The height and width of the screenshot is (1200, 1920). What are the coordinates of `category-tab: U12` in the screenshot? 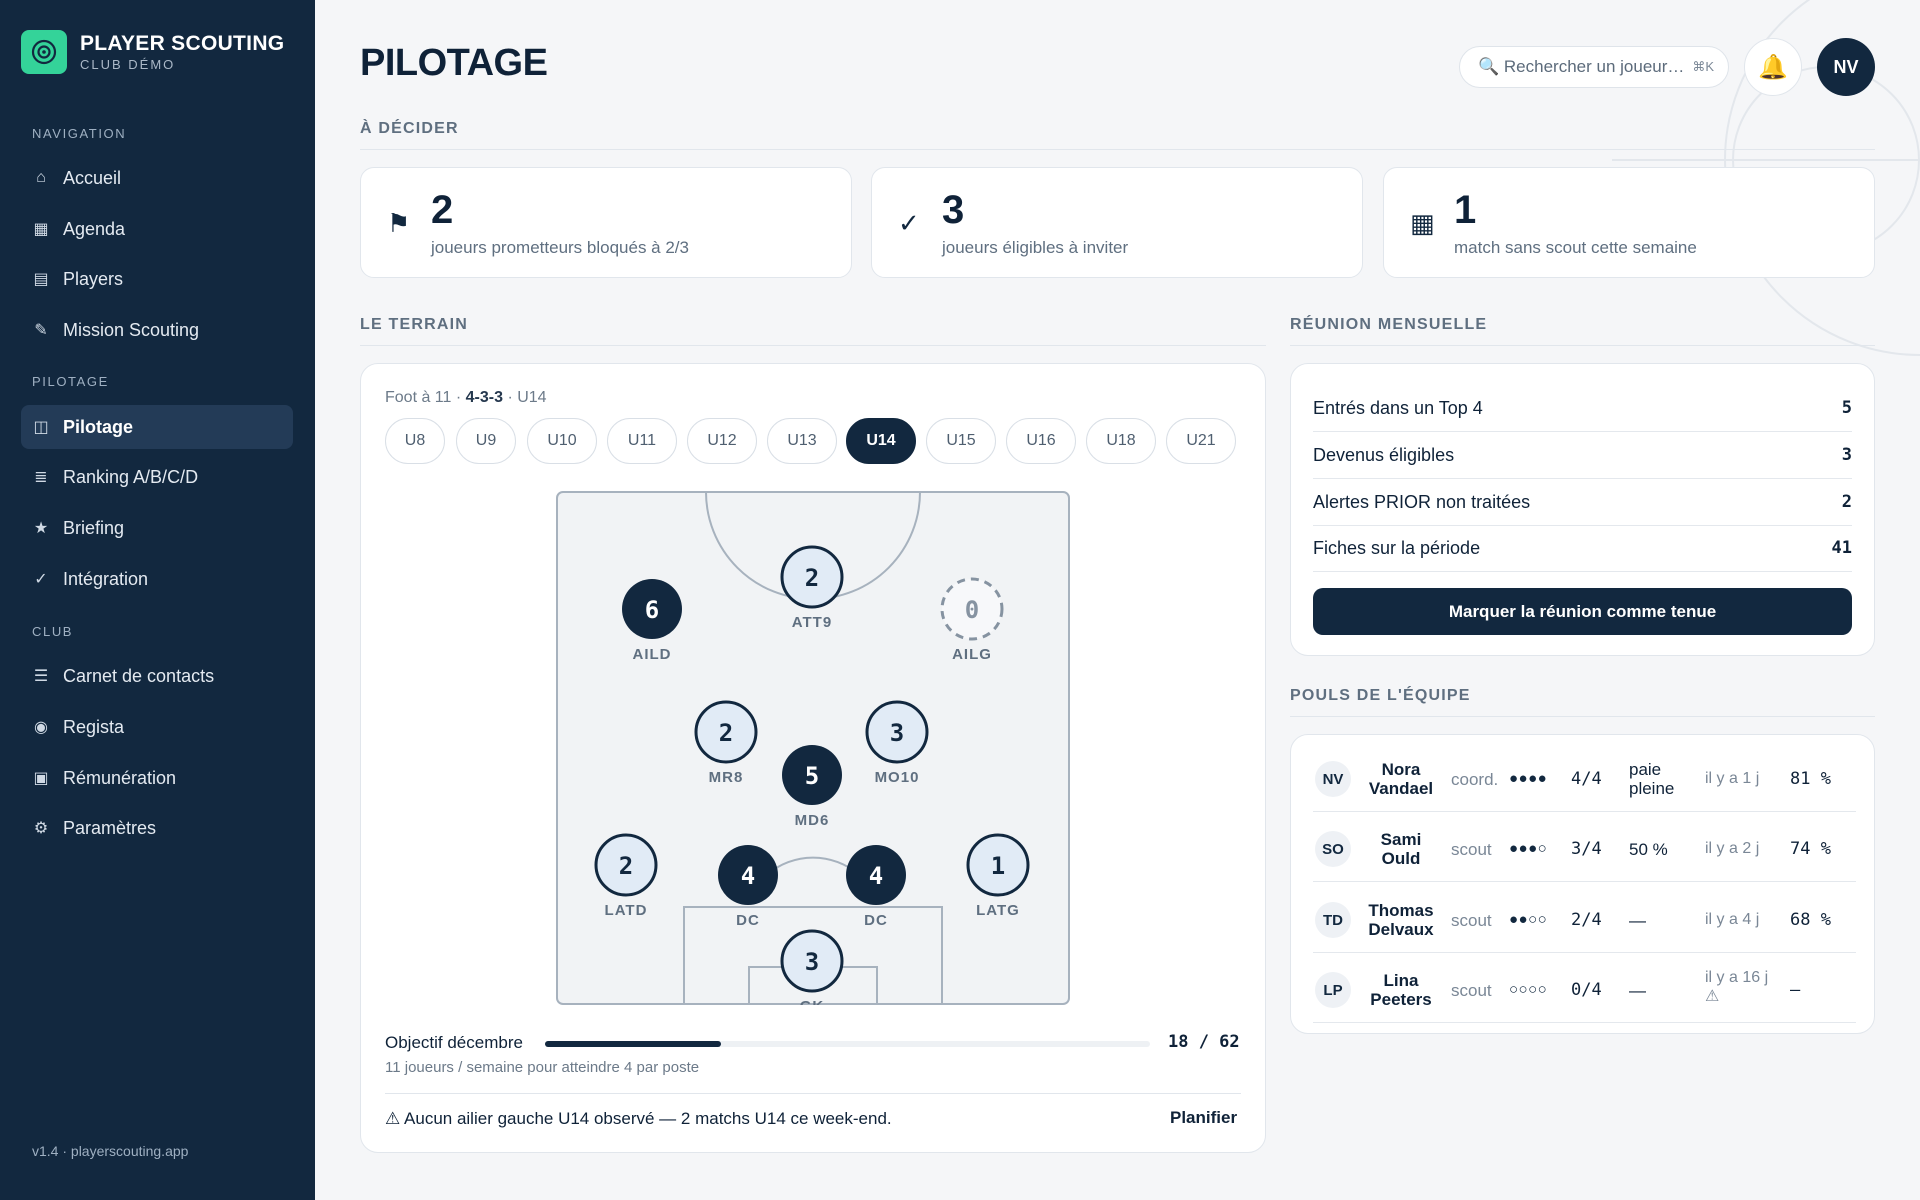 It's located at (722, 441).